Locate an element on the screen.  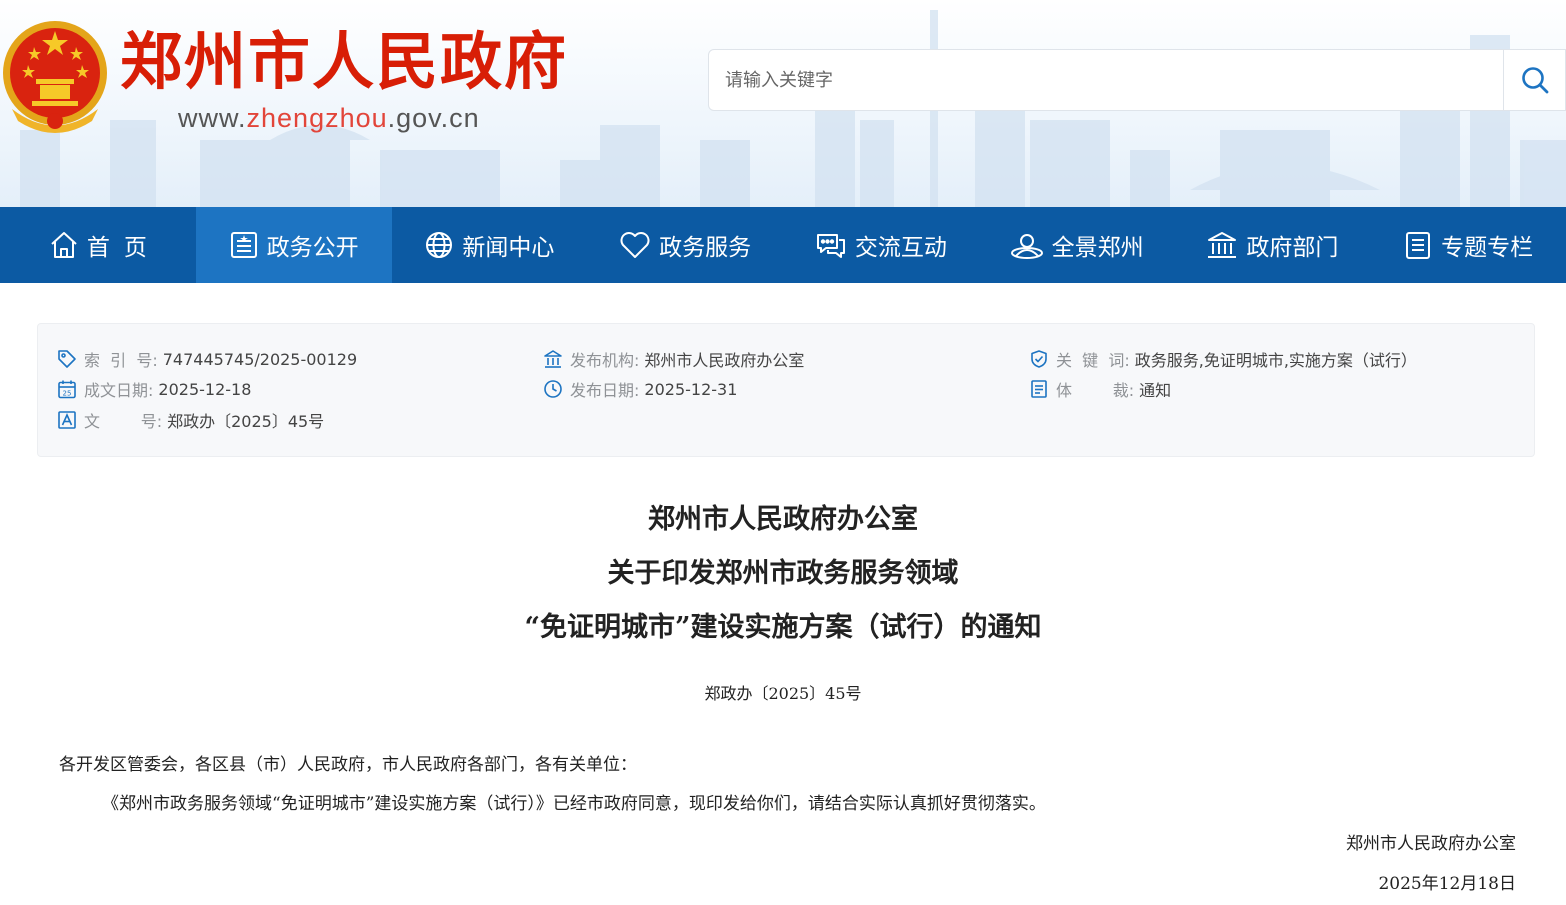
nav-item-departments: 政府部门 is located at coordinates (1273, 245).